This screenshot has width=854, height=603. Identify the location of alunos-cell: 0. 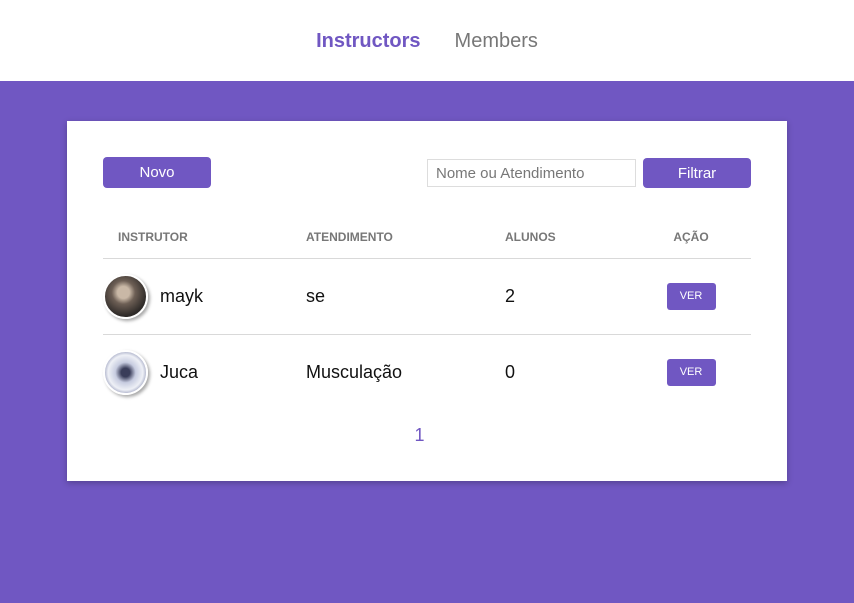
(510, 371).